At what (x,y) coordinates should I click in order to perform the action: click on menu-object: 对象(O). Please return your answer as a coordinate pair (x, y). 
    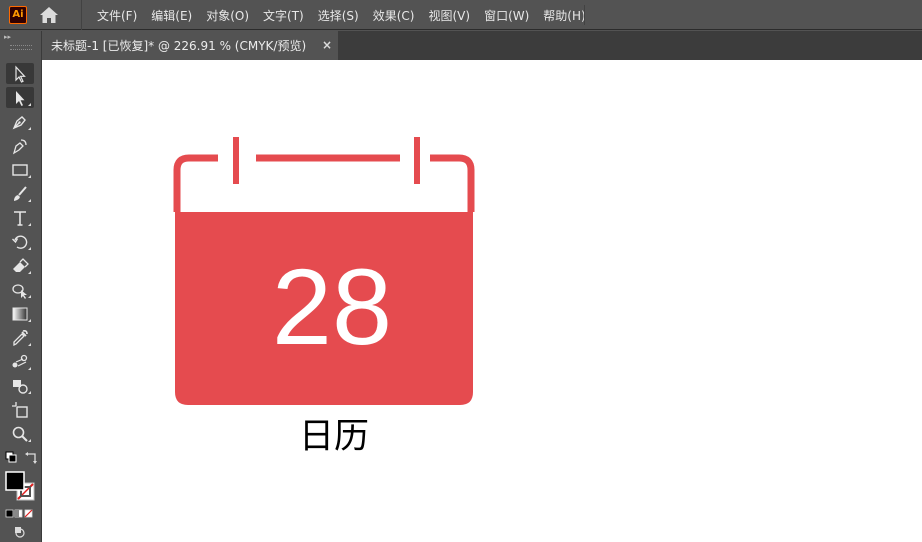
    Looking at the image, I should click on (227, 15).